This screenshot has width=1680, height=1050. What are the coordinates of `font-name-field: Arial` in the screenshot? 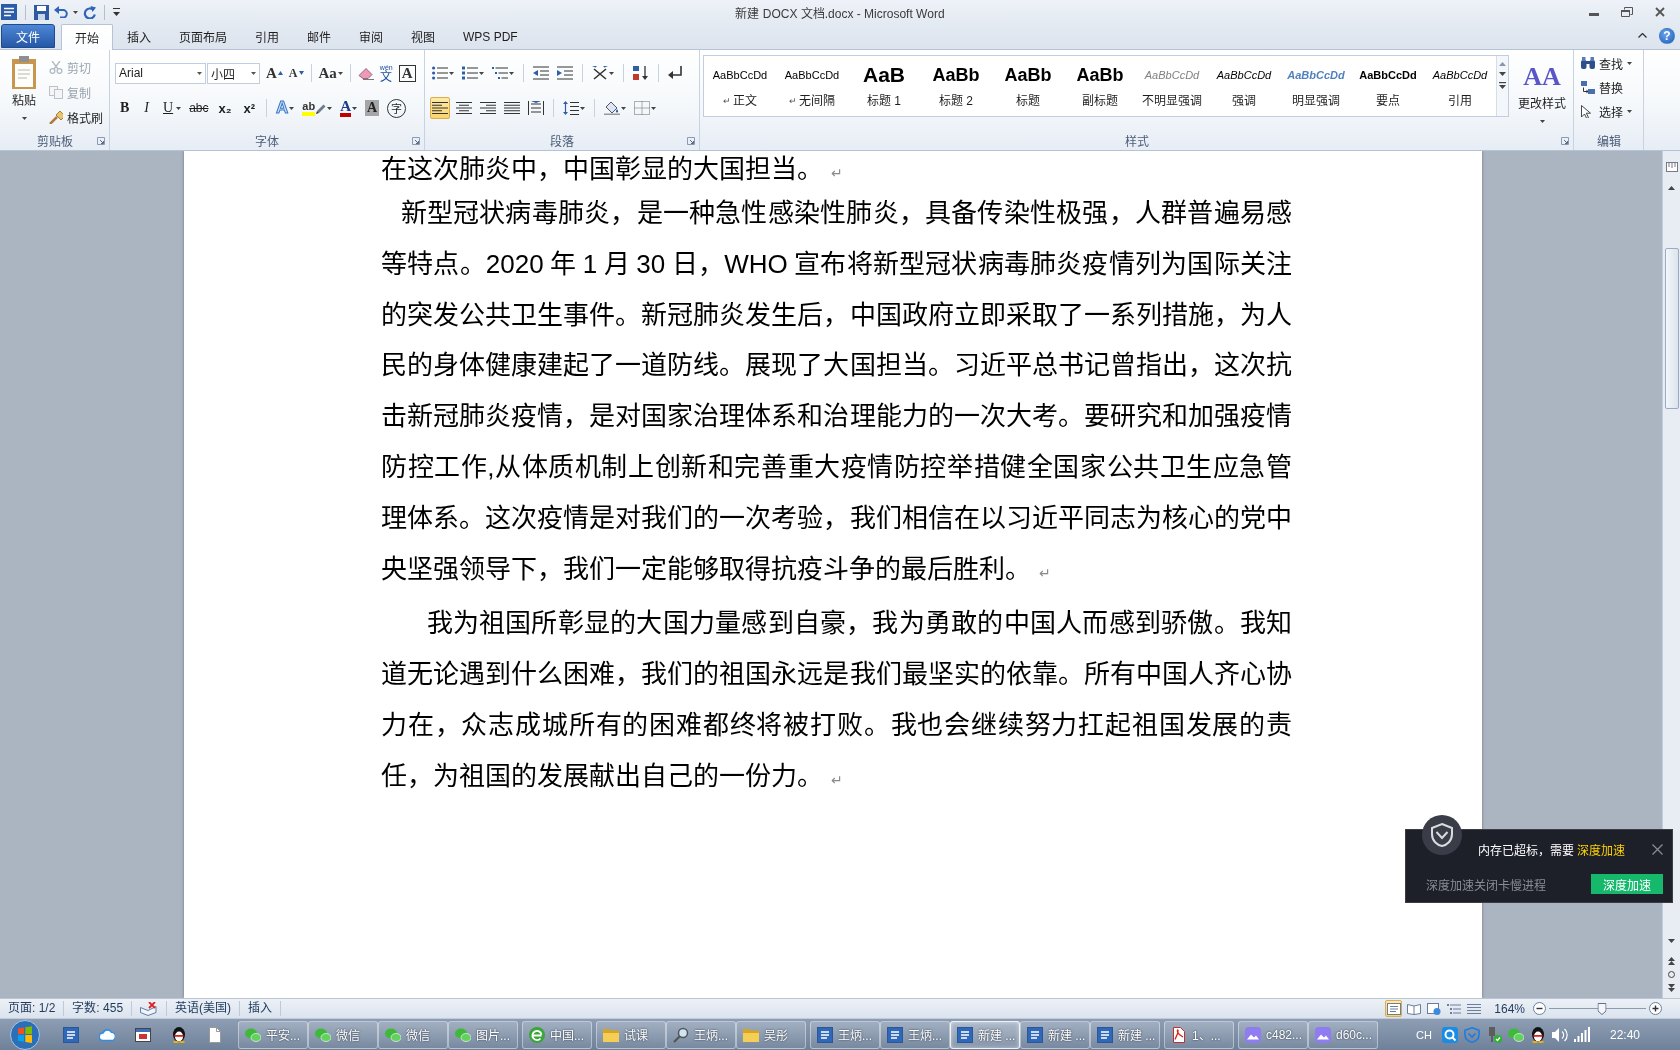 It's located at (160, 73).